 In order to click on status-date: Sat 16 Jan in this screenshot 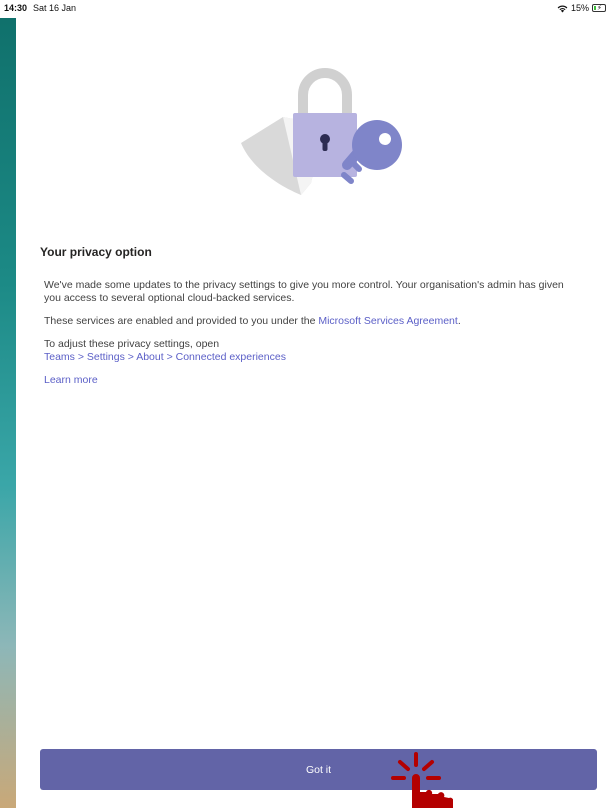, I will do `click(55, 8)`.